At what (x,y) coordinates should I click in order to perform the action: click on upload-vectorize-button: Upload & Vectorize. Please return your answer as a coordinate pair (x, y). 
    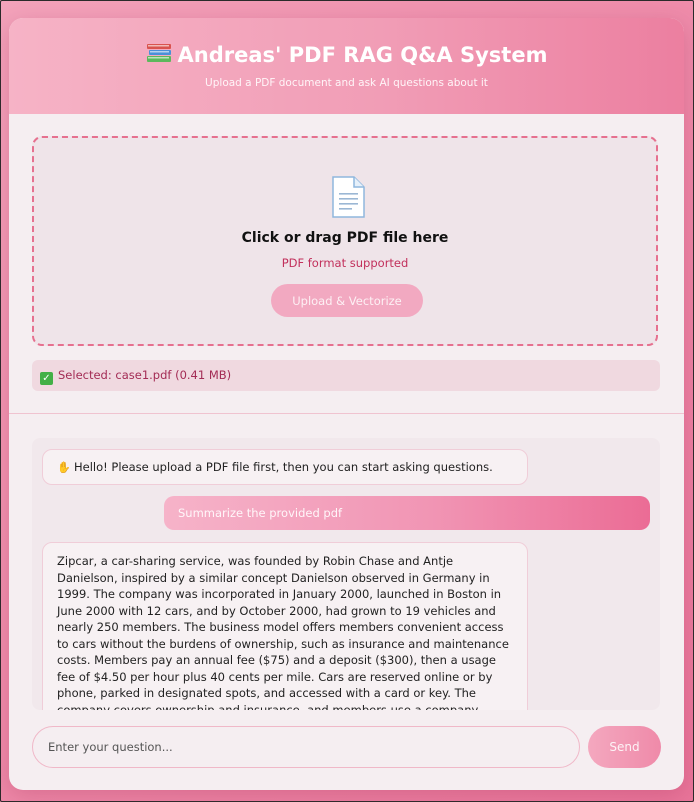
    Looking at the image, I should click on (347, 300).